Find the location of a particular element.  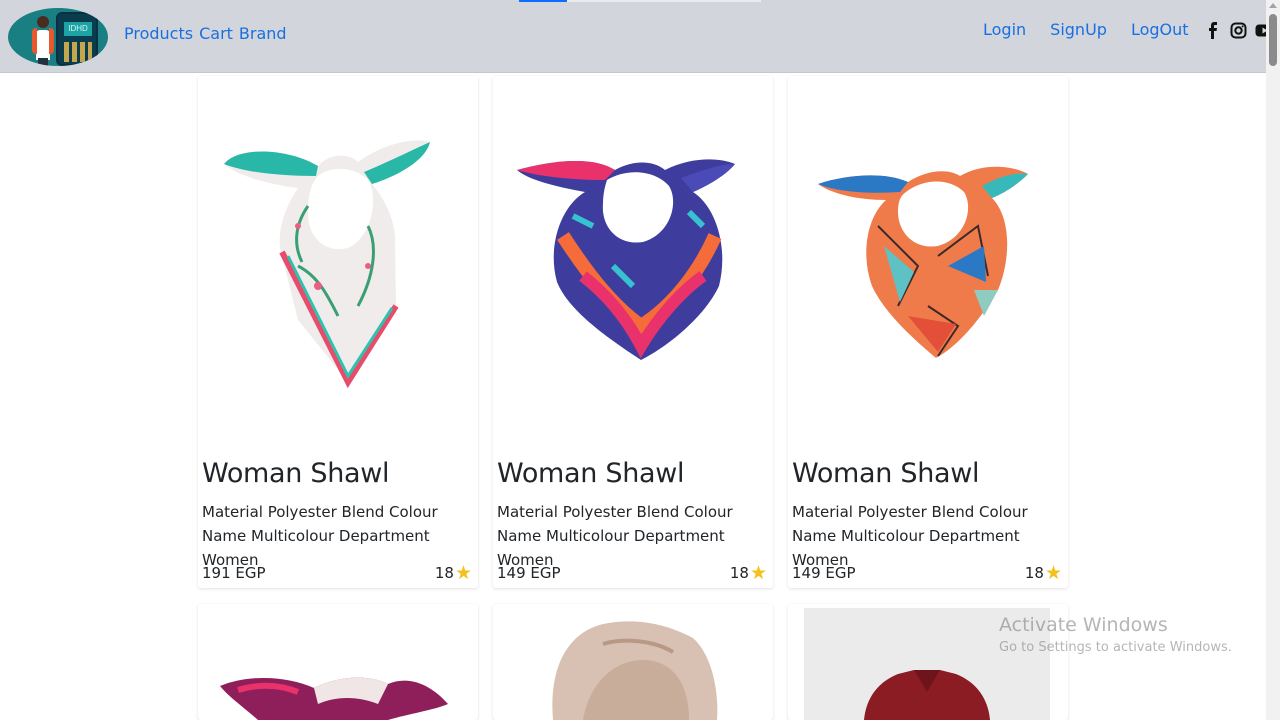

nav-left-links: Products Cart Brand is located at coordinates (205, 34).